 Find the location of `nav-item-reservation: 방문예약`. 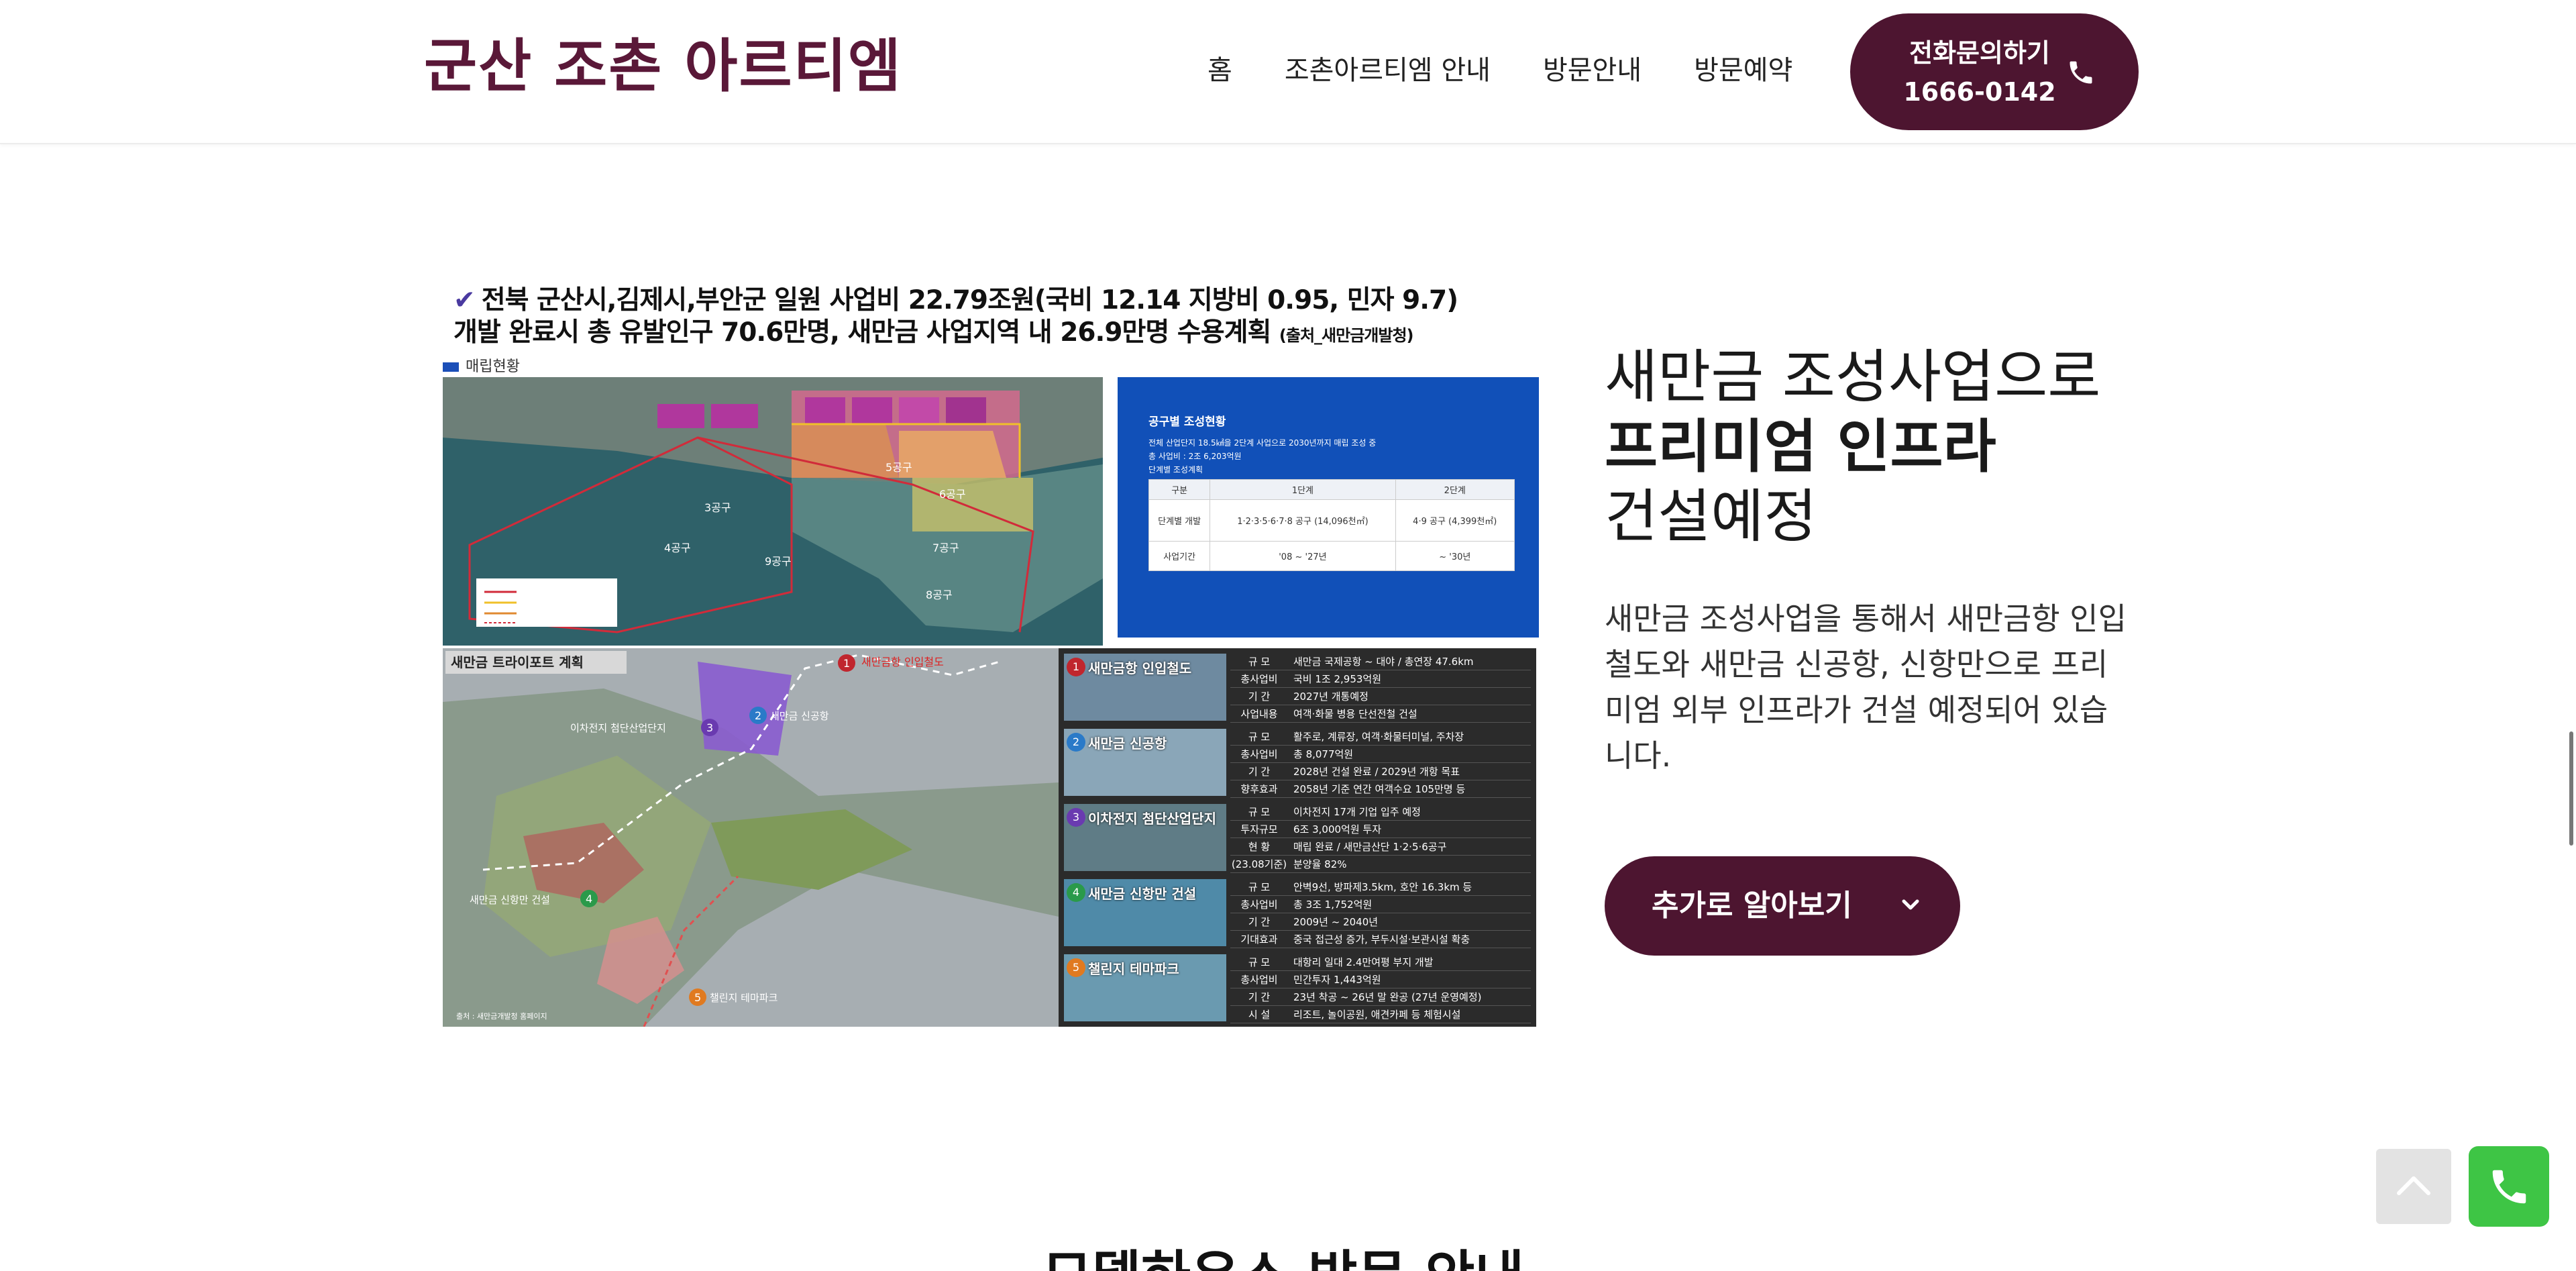

nav-item-reservation: 방문예약 is located at coordinates (1743, 70).